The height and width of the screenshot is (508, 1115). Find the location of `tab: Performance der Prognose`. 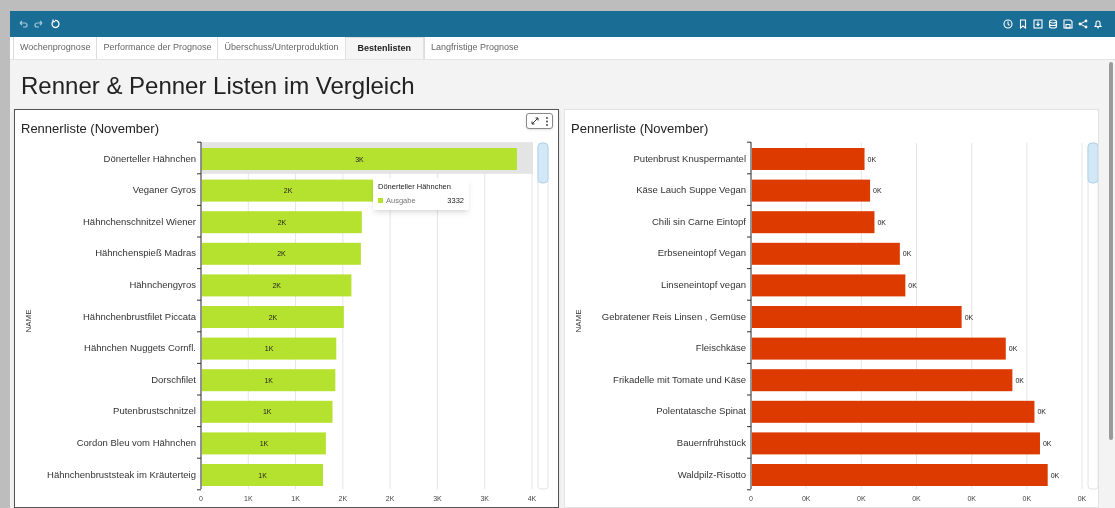

tab: Performance der Prognose is located at coordinates (157, 48).